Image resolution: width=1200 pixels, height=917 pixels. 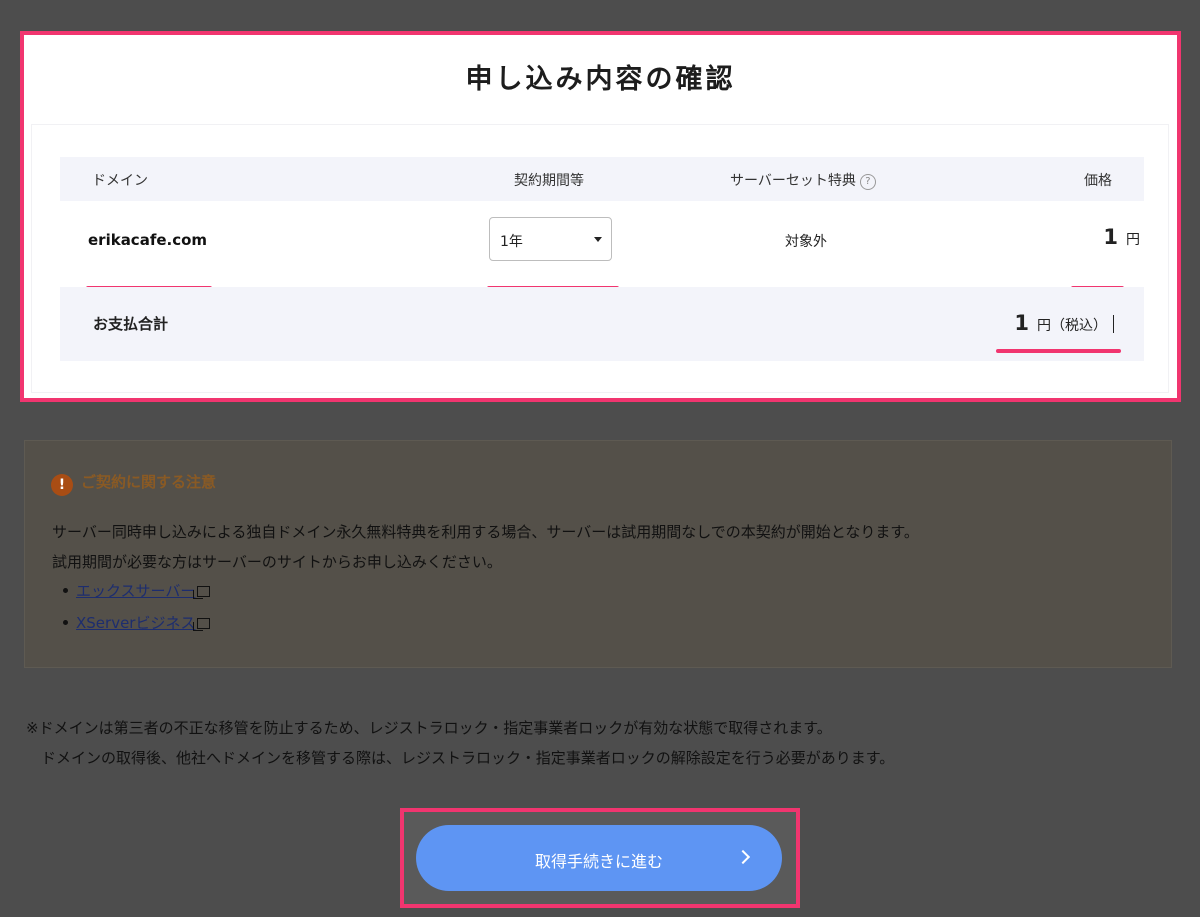 I want to click on list-item: エックスサーバー, so click(x=137, y=591).